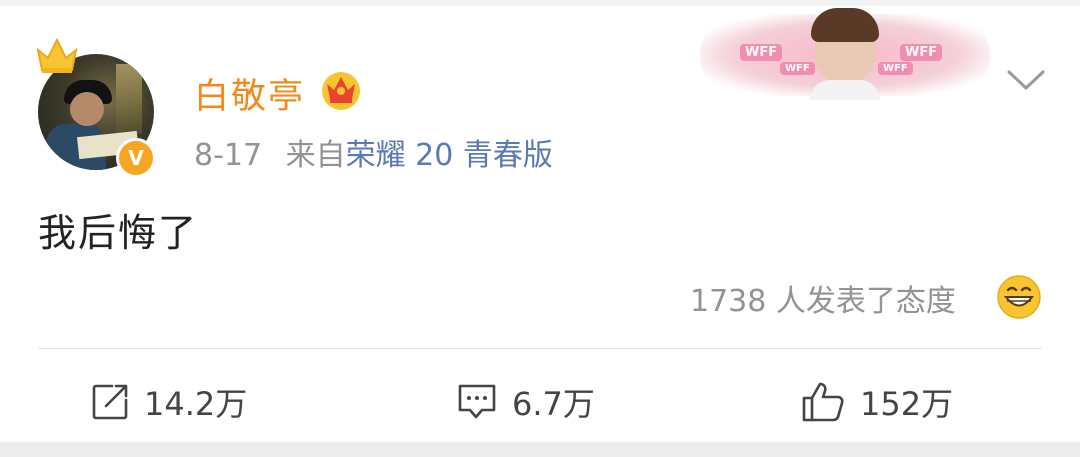 The width and height of the screenshot is (1080, 457). What do you see at coordinates (110, 402) in the screenshot?
I see `repost-icon` at bounding box center [110, 402].